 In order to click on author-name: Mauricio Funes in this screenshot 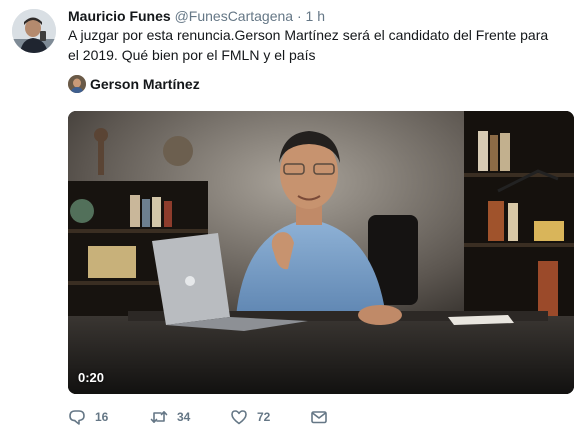, I will do `click(119, 16)`.